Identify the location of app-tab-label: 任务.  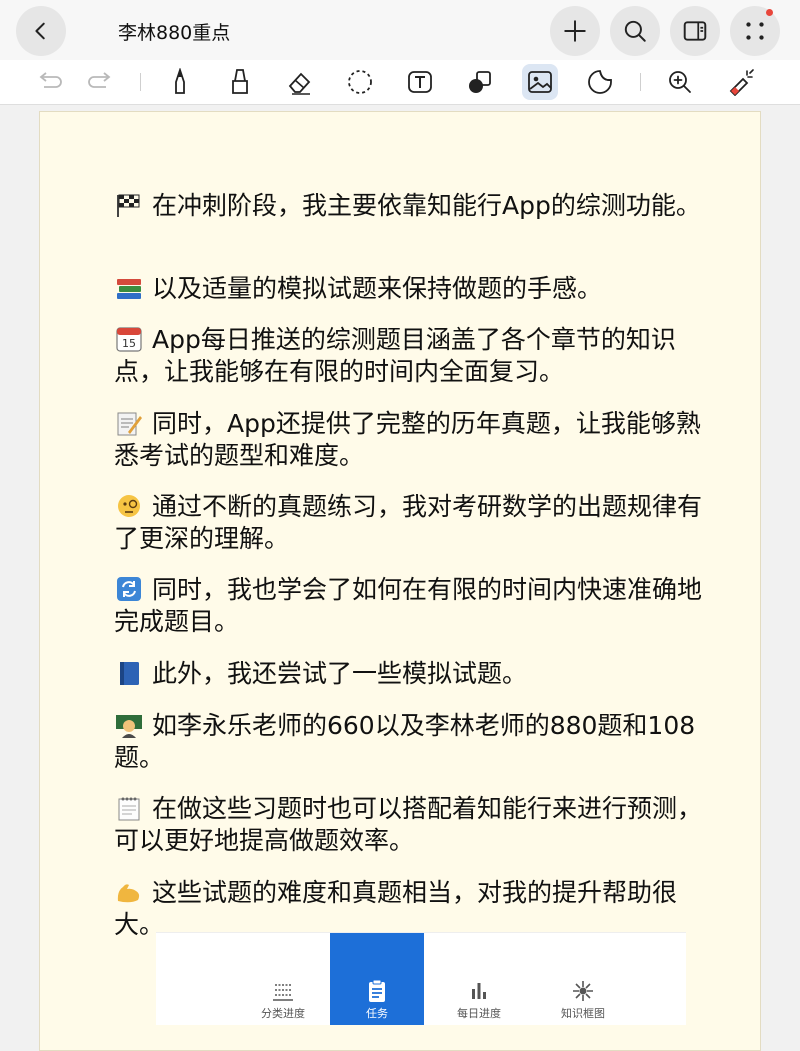
(377, 1013).